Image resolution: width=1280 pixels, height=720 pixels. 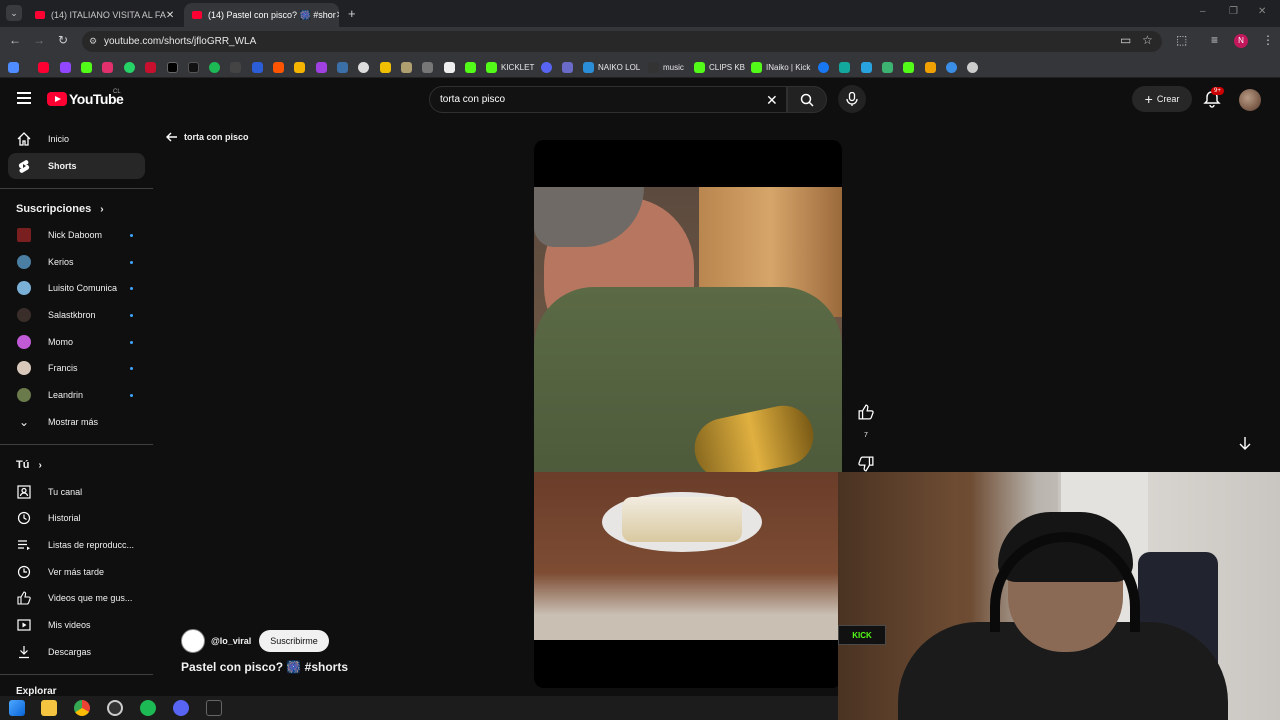 I want to click on sidebar-item-luisito-comunica: Luisito Comunica, so click(x=76, y=288).